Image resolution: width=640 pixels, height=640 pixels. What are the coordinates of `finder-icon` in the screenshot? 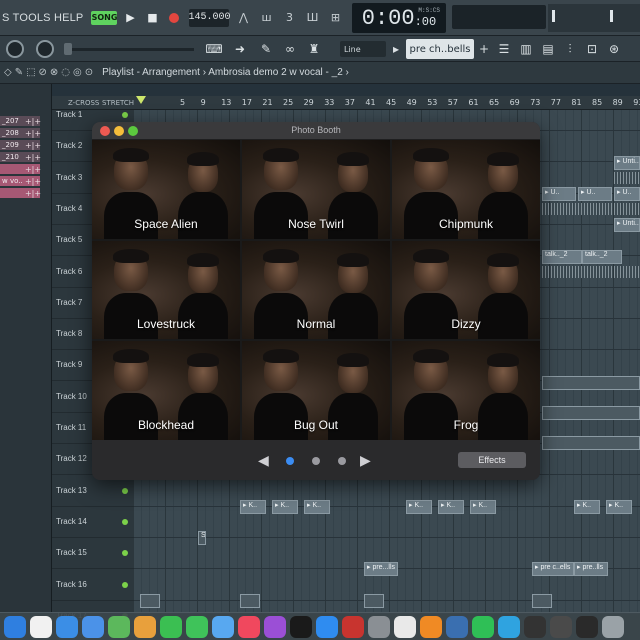 It's located at (15, 626).